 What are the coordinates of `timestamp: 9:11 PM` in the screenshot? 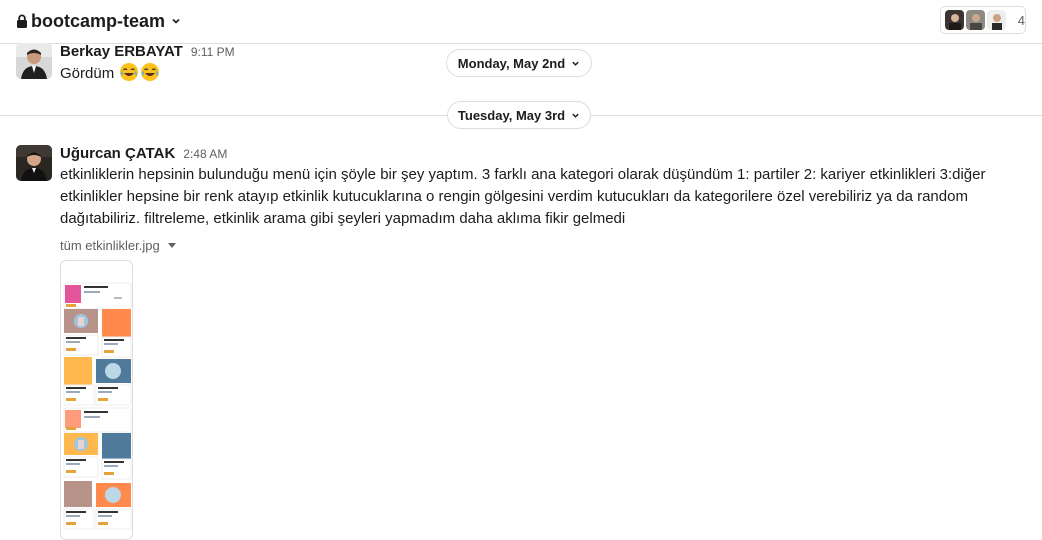 It's located at (213, 52).